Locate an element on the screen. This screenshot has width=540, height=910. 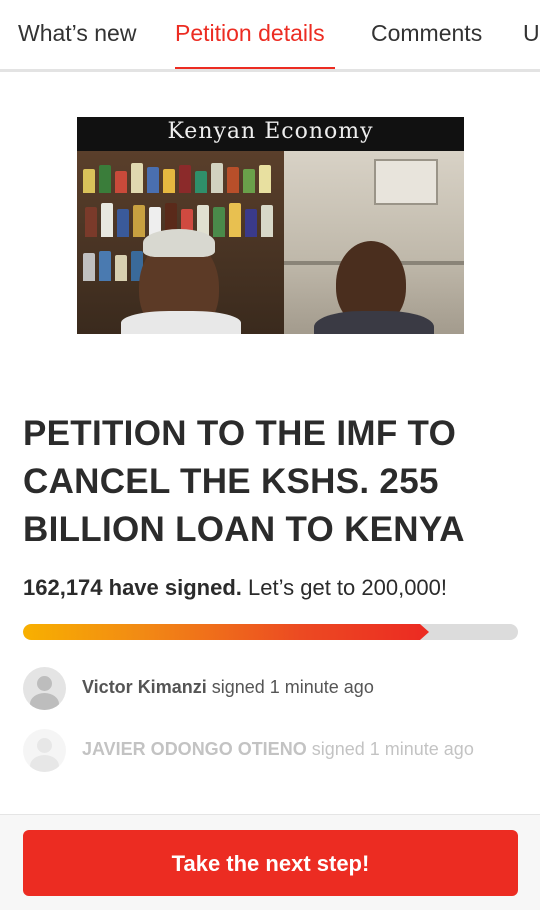
tab-whats-new: What’s new is located at coordinates (77, 33).